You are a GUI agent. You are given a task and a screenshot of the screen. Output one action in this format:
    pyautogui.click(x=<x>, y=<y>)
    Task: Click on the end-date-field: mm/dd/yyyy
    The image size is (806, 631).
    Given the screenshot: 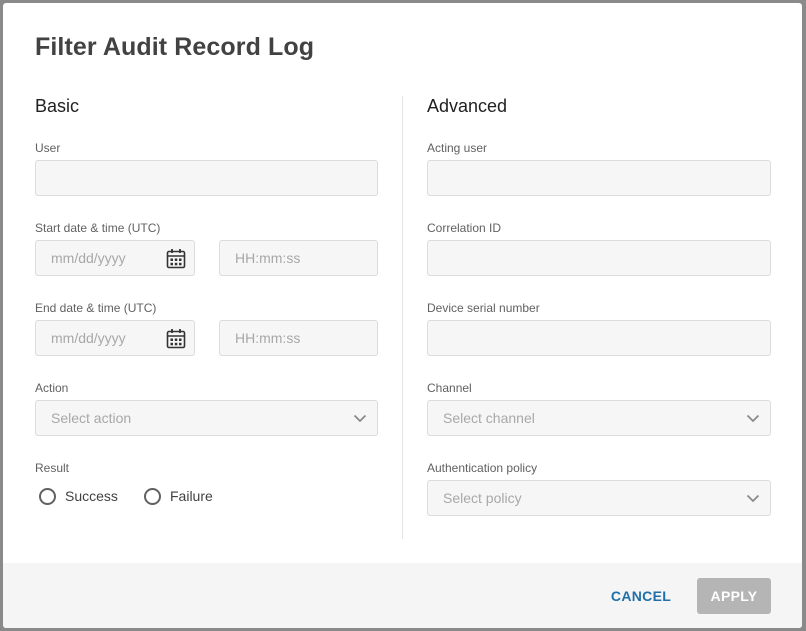 What is the action you would take?
    pyautogui.click(x=115, y=338)
    